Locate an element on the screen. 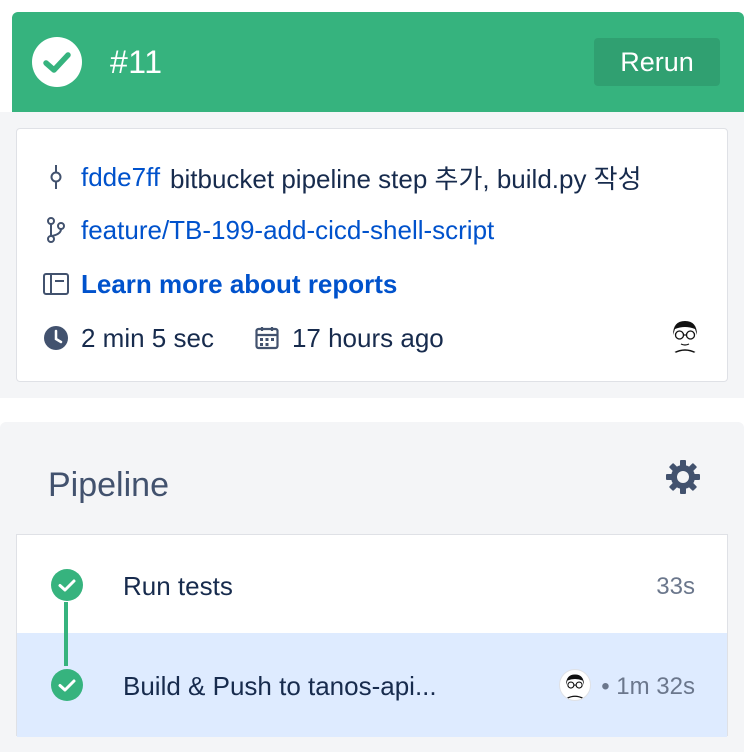  rerun-button: Rerun is located at coordinates (657, 62).